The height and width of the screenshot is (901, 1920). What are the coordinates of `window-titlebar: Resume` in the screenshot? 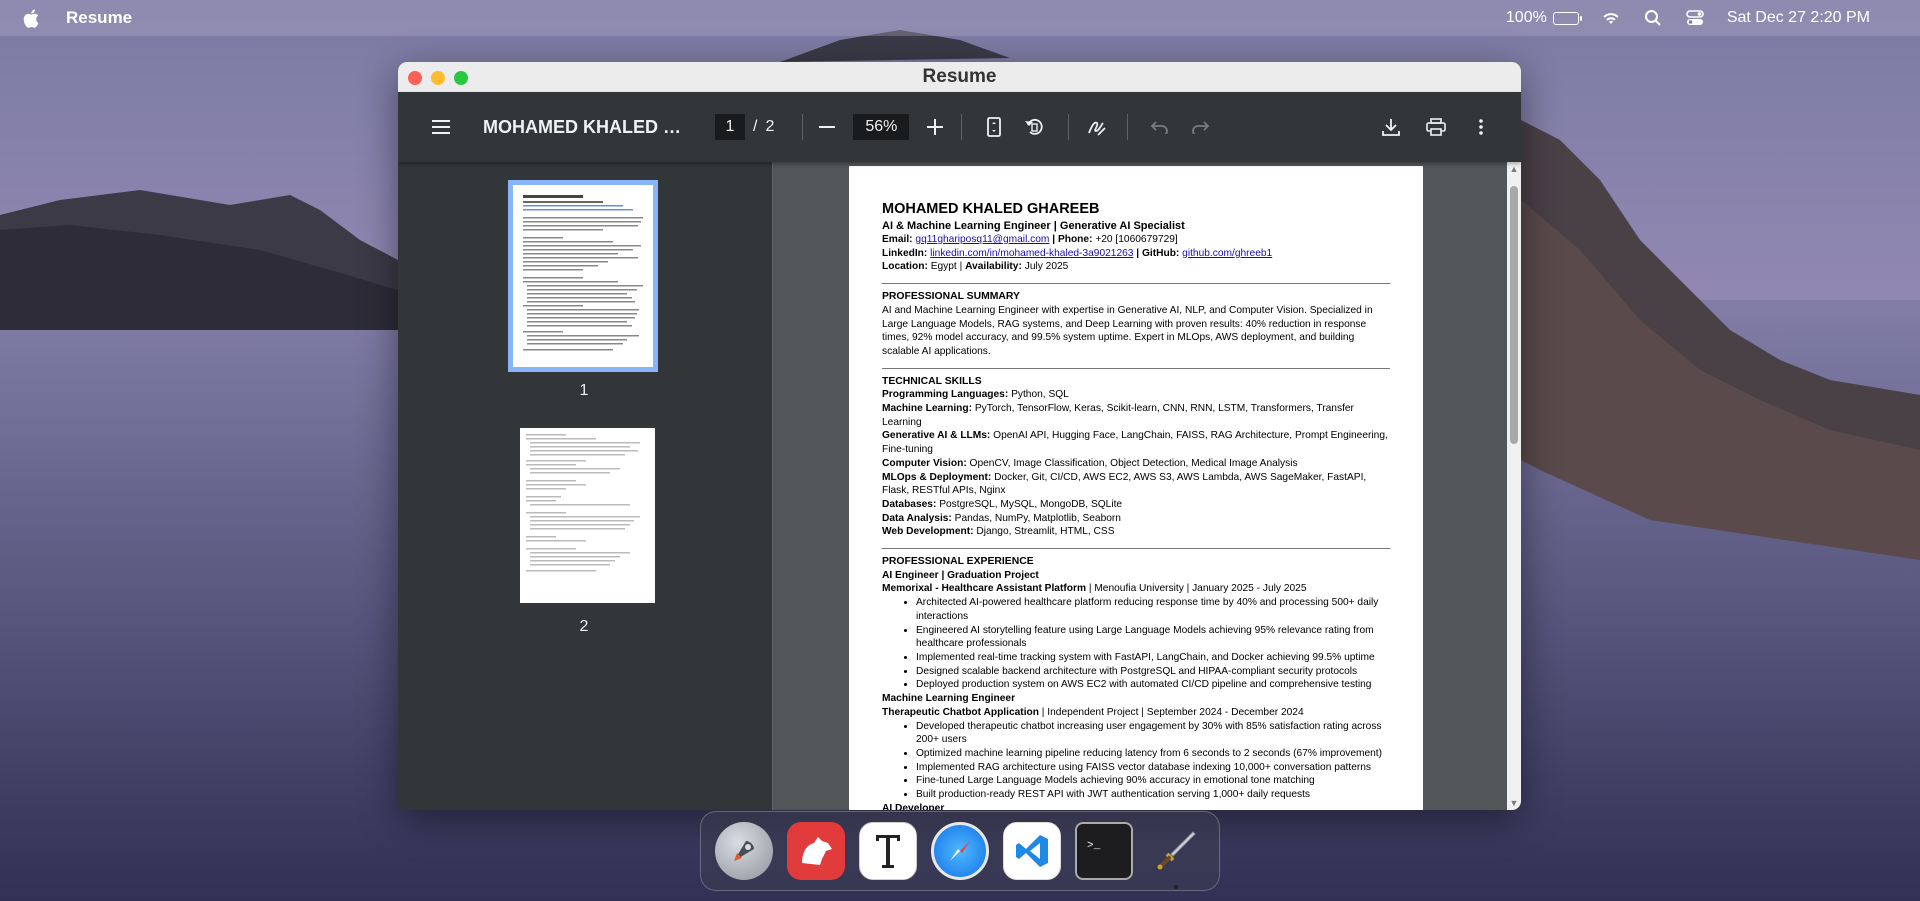 It's located at (959, 77).